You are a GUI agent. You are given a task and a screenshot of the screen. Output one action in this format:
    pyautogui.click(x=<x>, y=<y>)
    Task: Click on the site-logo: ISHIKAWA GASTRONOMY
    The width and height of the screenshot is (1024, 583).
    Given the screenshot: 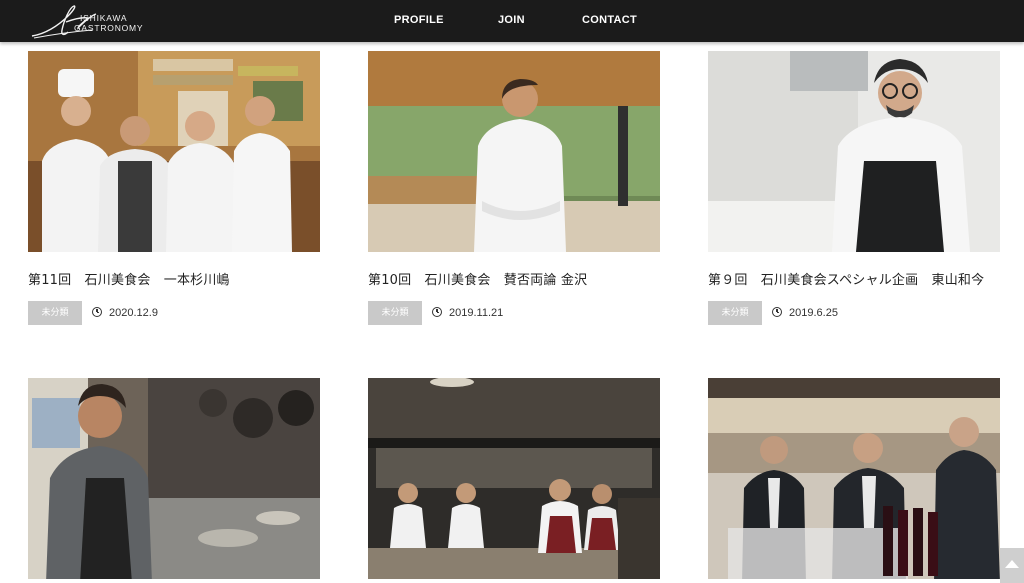 What is the action you would take?
    pyautogui.click(x=105, y=22)
    